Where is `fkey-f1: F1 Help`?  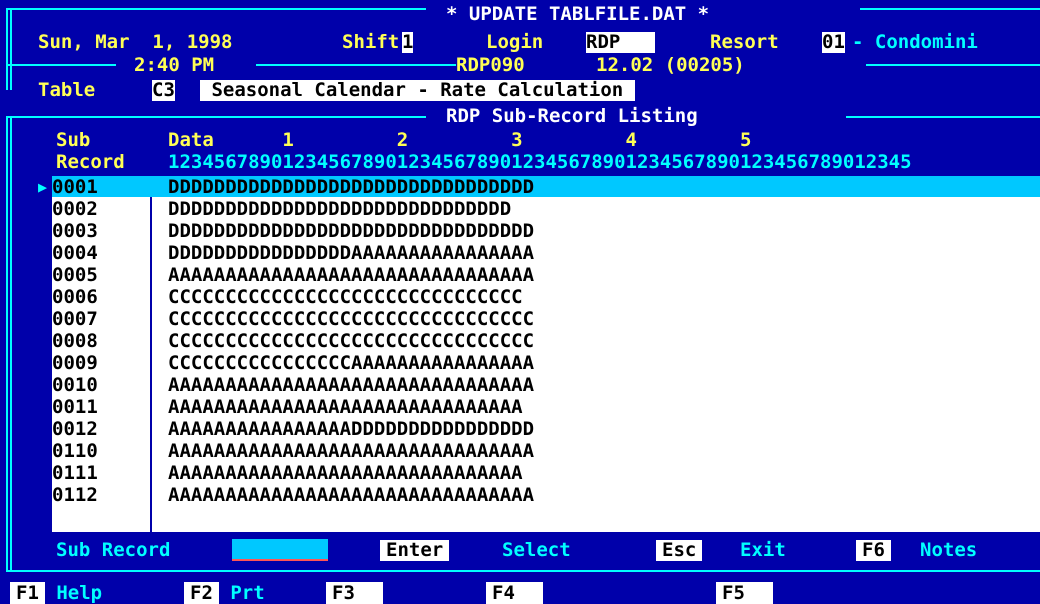 fkey-f1: F1 Help is located at coordinates (56, 593).